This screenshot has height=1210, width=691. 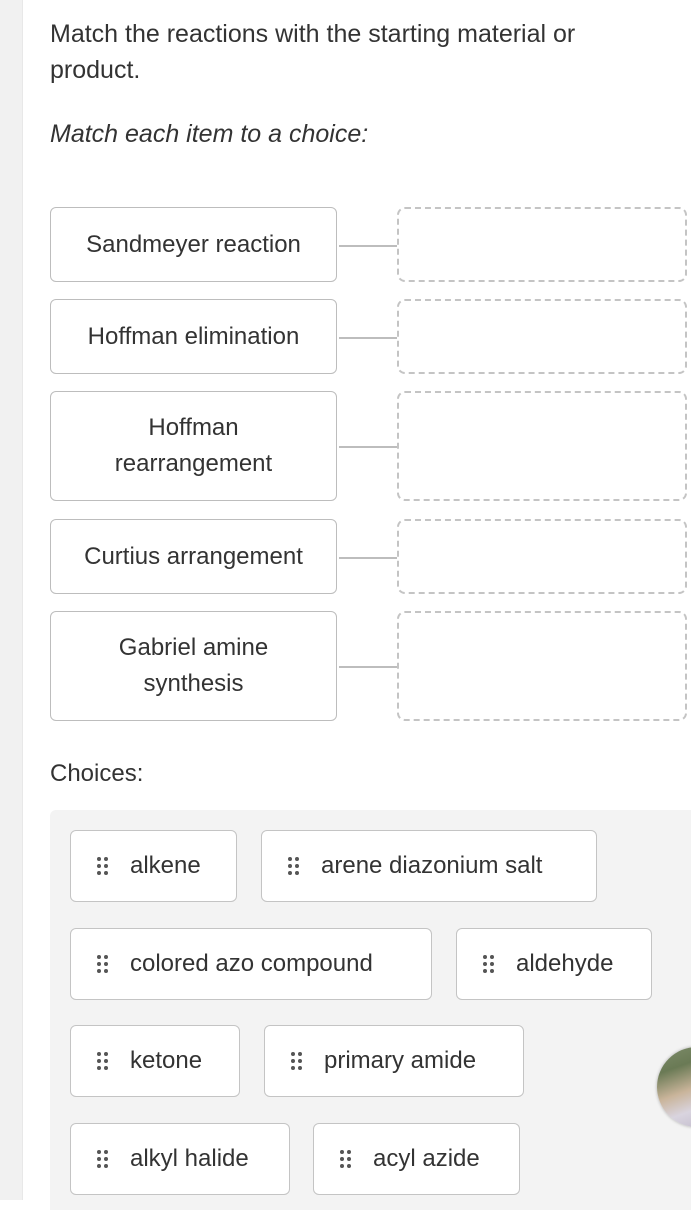 I want to click on choice-chip: alkyl halide, so click(x=180, y=1159).